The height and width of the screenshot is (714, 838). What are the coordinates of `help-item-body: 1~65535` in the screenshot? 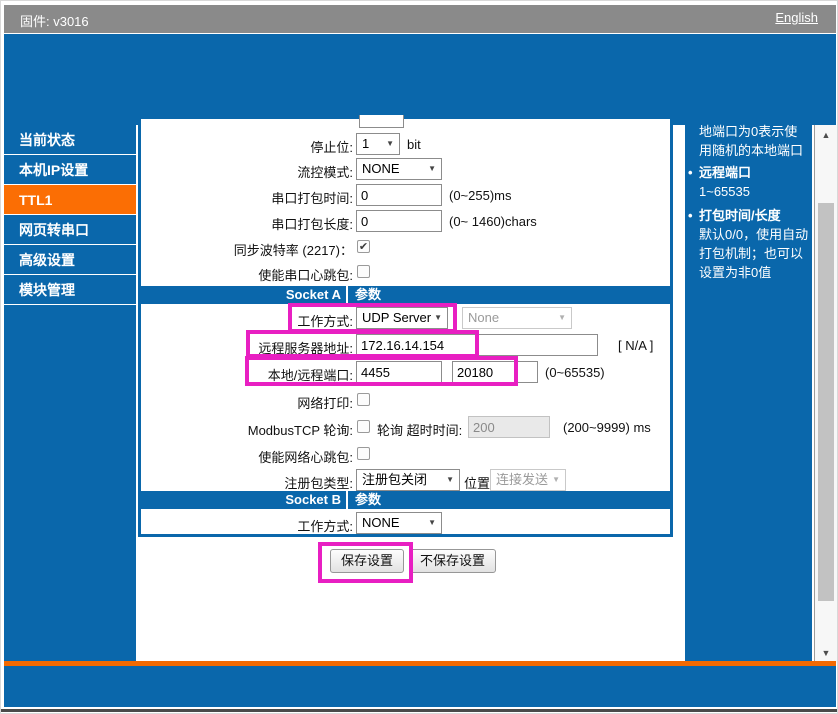 It's located at (724, 191).